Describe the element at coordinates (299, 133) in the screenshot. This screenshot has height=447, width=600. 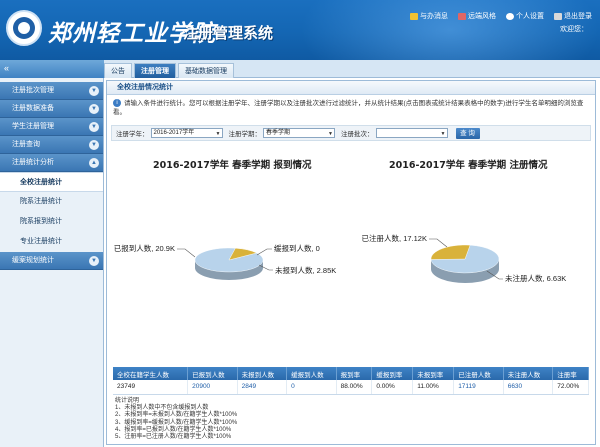
I see `term-select: 春季学期 ▼` at that location.